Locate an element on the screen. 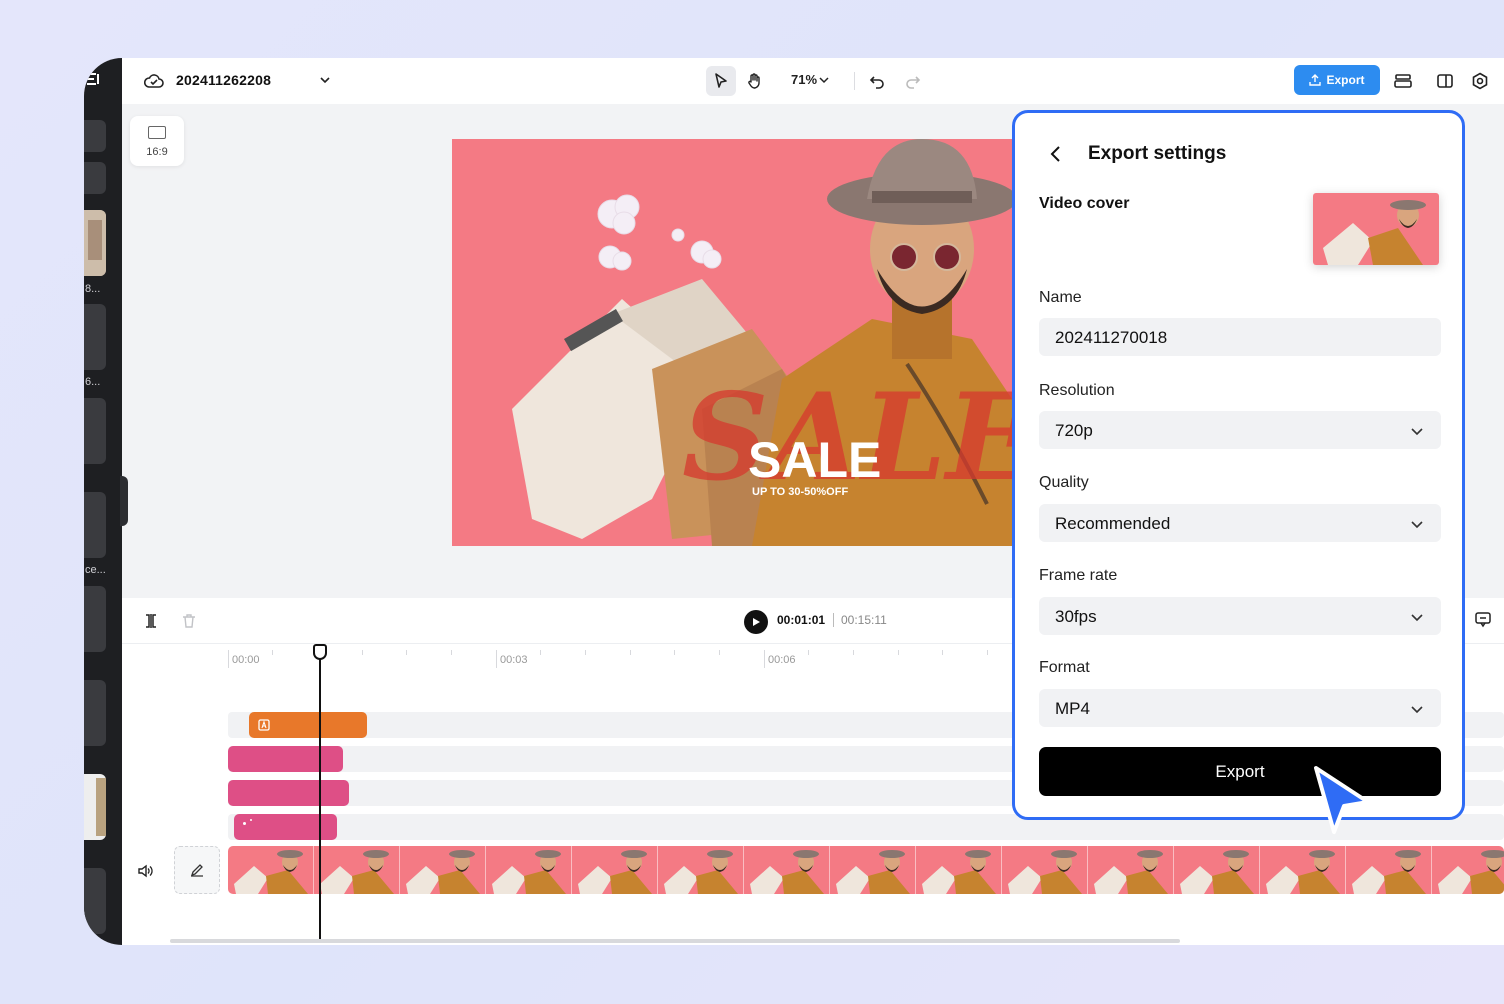 The image size is (1504, 1004). aspect-ratio-button: 16:9 is located at coordinates (157, 141).